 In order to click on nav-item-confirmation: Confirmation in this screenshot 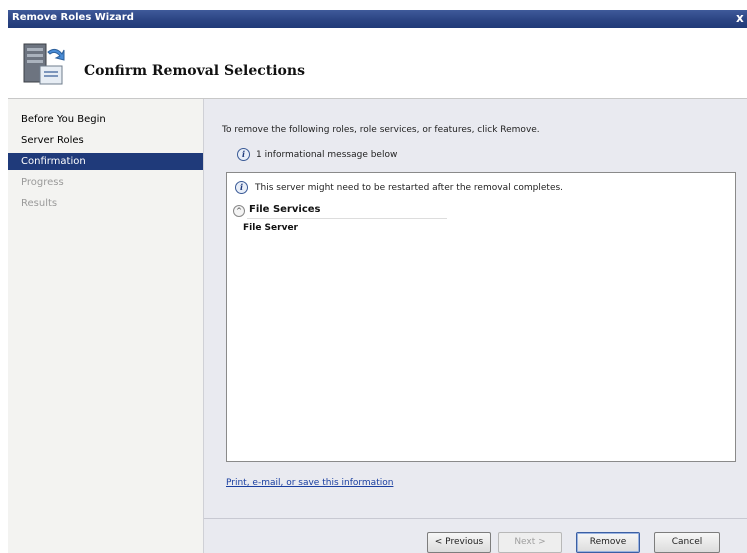, I will do `click(105, 161)`.